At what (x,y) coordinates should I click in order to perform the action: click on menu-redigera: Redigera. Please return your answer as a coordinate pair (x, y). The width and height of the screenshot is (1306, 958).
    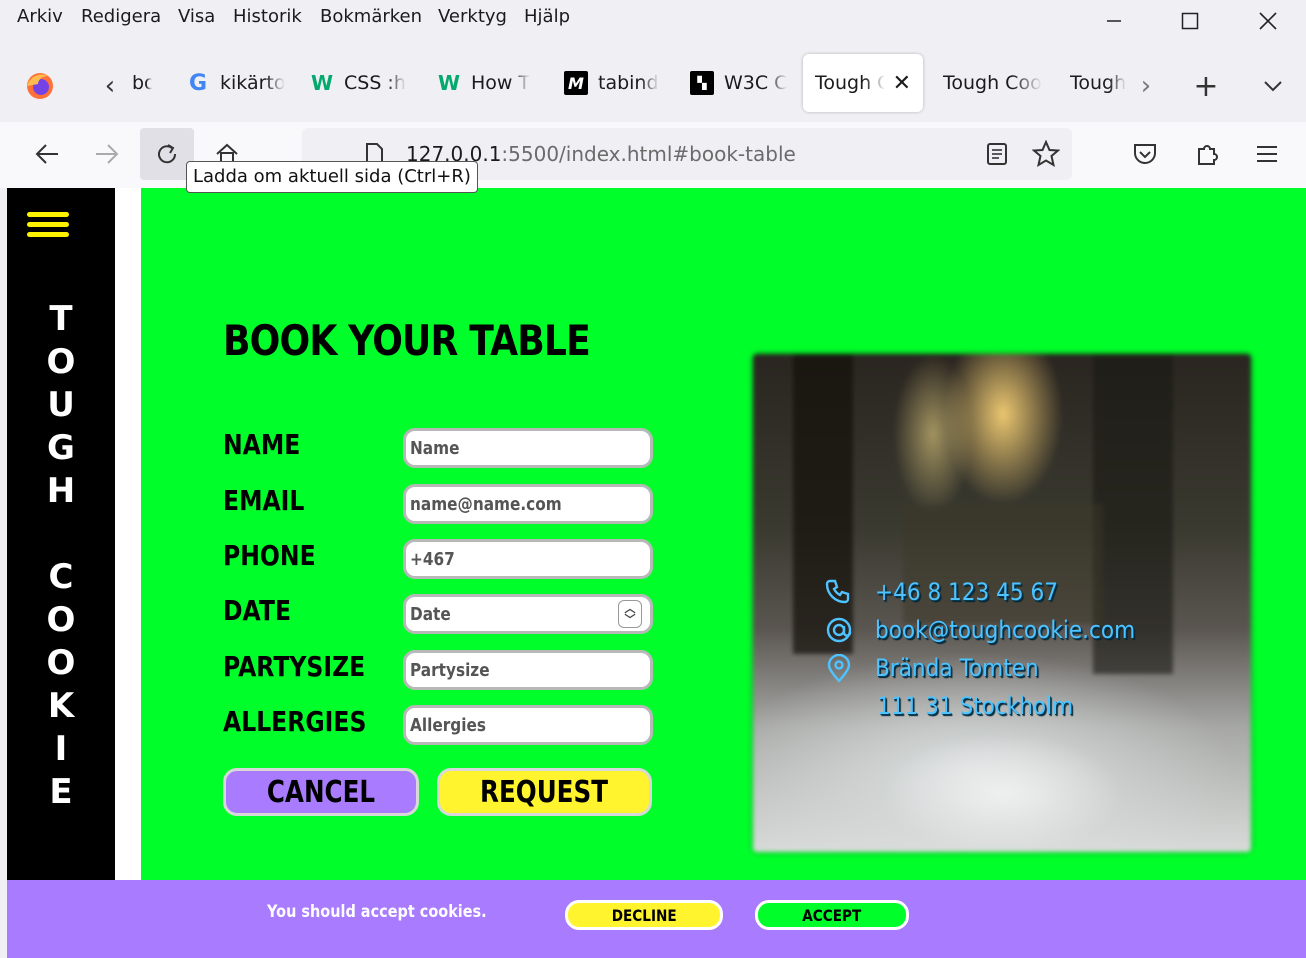
    Looking at the image, I should click on (121, 16).